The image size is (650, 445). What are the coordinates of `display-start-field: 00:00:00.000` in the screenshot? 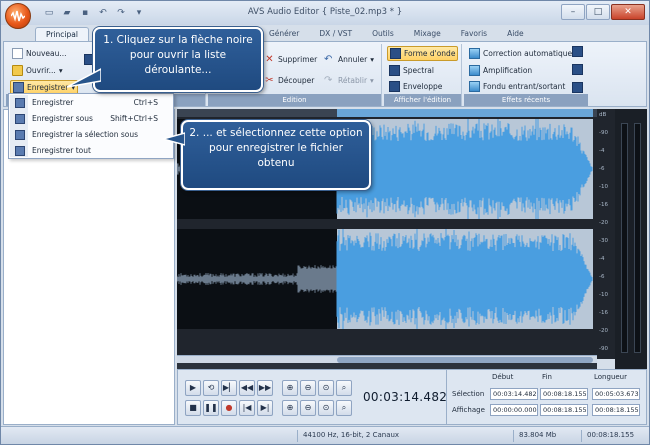 It's located at (514, 410).